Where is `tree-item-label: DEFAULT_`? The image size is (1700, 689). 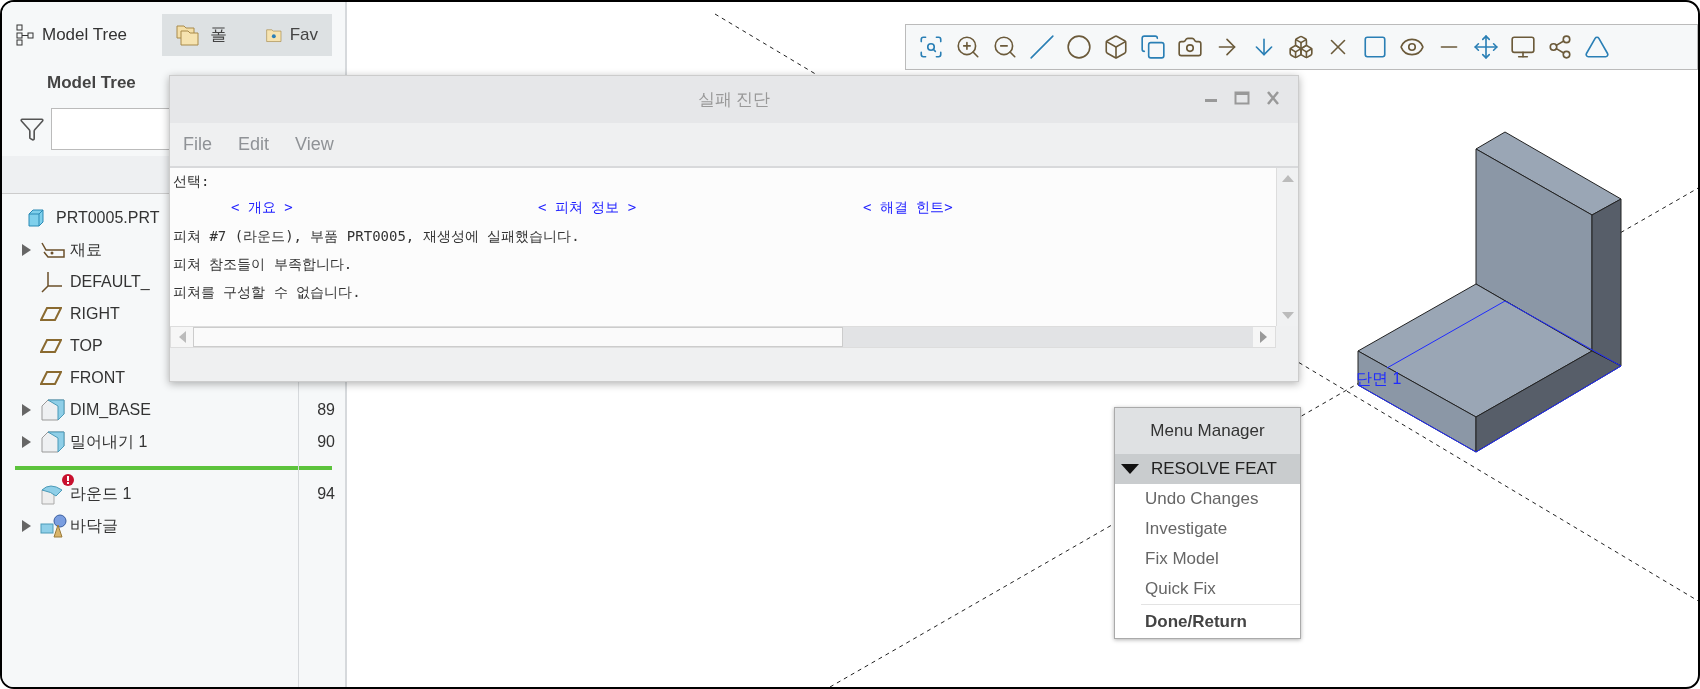
tree-item-label: DEFAULT_ is located at coordinates (110, 281).